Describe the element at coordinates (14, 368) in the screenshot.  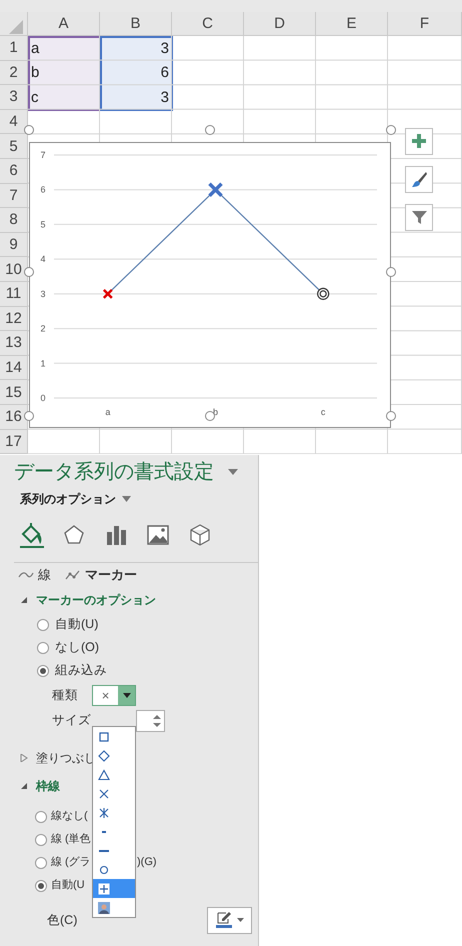
I see `row-header: 14` at that location.